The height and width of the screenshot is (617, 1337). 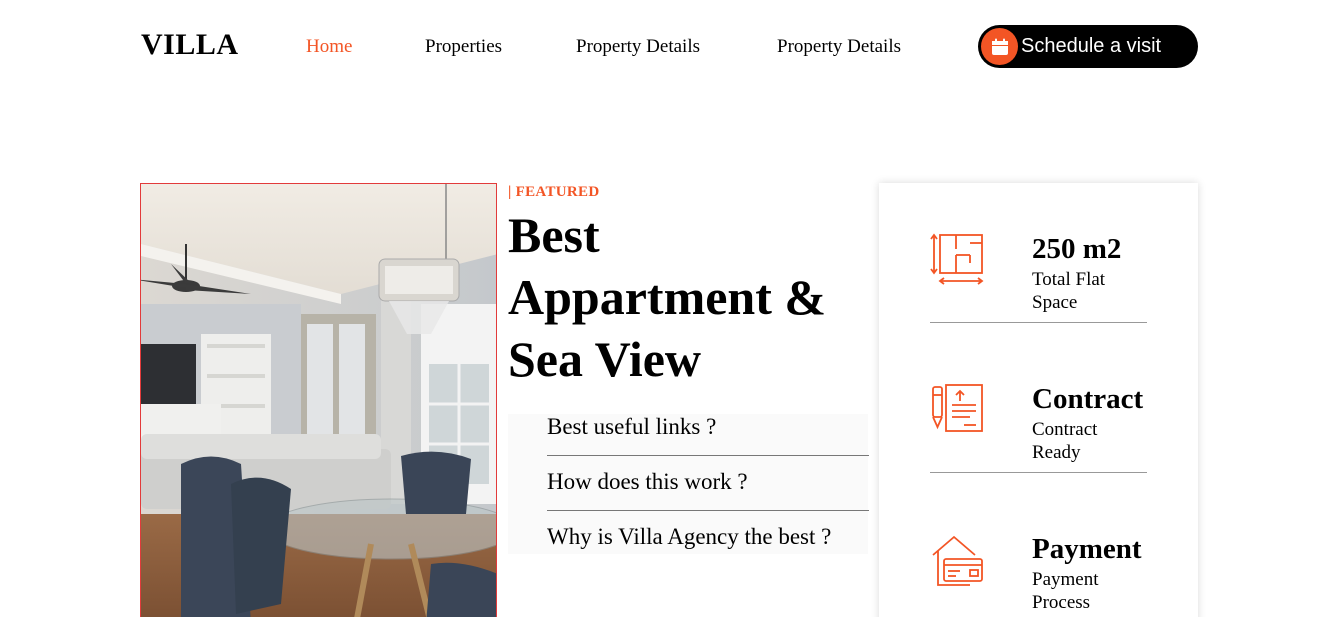 I want to click on info-subtitle: Payment Process, so click(x=1065, y=591).